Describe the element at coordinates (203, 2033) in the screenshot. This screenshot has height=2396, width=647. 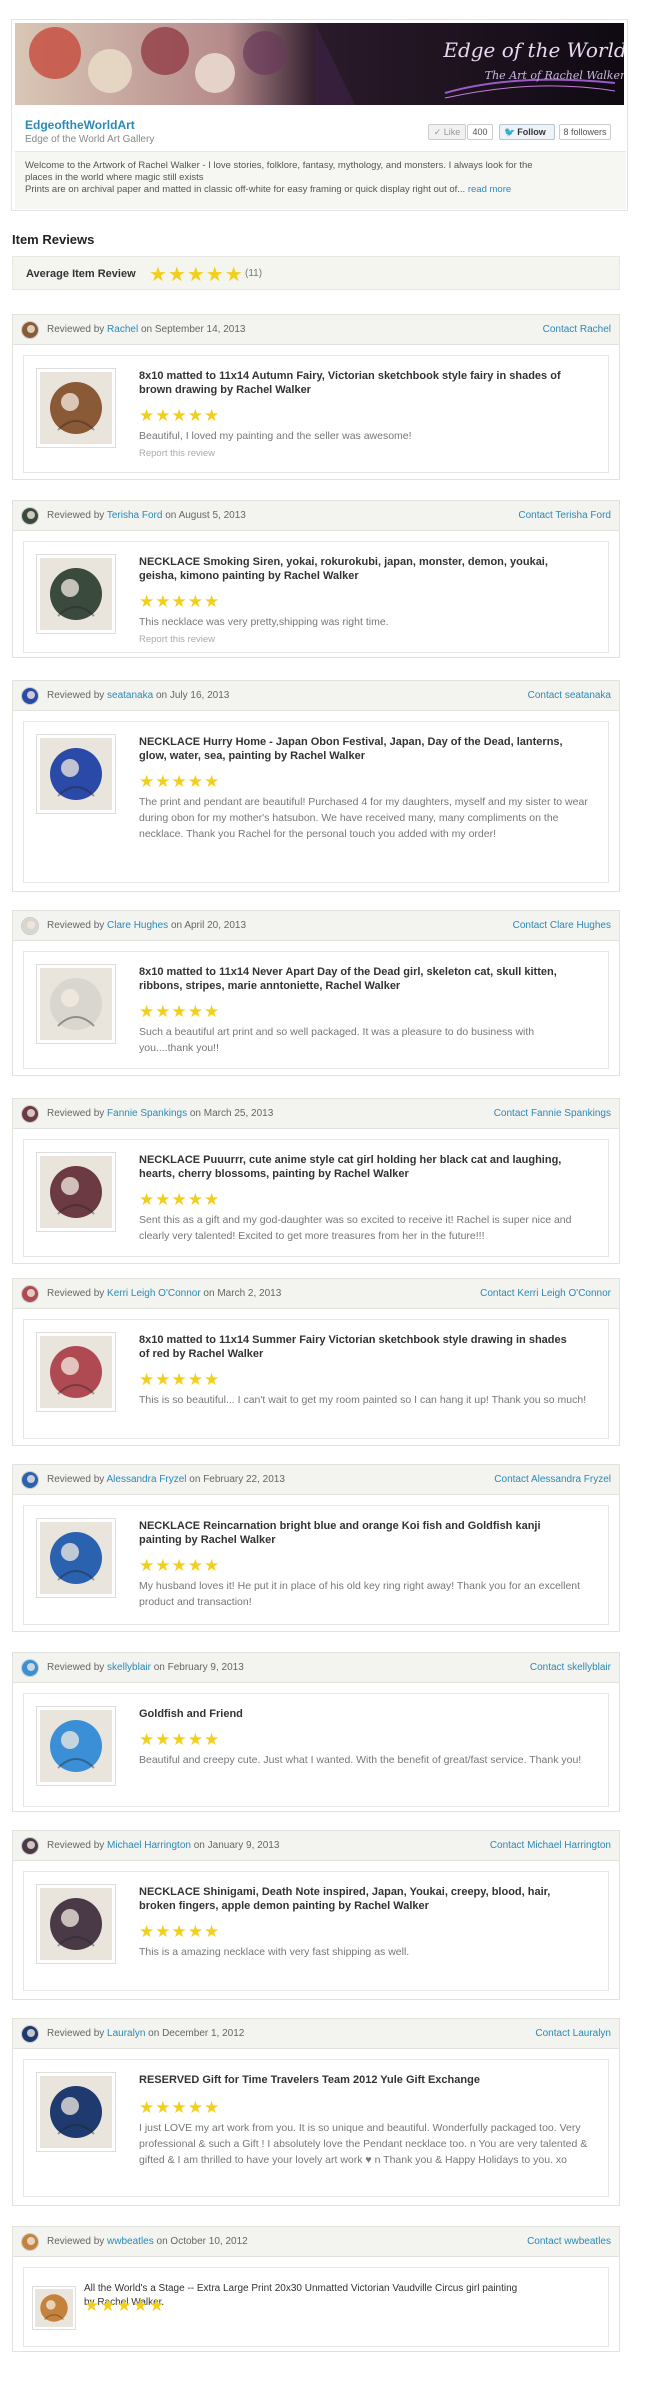
I see `review-date: December 1, 2012` at that location.